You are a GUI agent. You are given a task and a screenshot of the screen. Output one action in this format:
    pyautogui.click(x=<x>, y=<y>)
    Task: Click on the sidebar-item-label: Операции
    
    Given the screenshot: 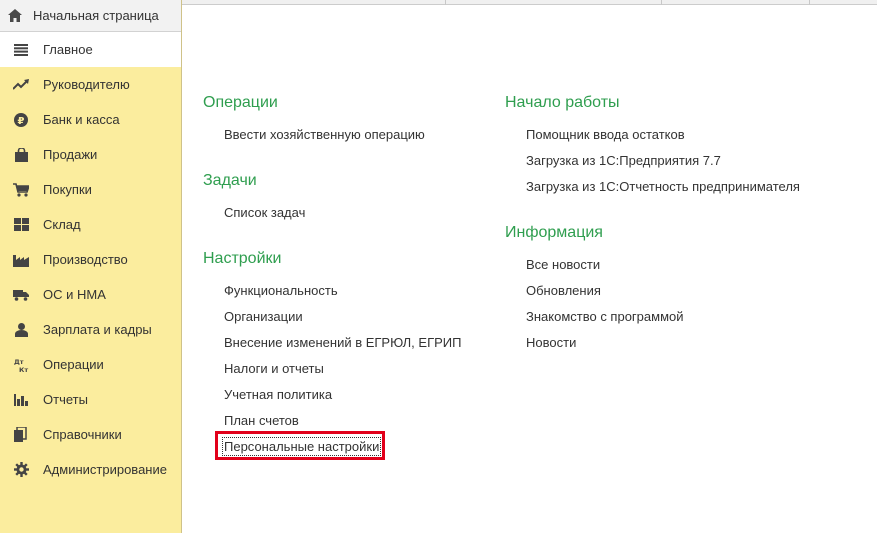 What is the action you would take?
    pyautogui.click(x=73, y=364)
    